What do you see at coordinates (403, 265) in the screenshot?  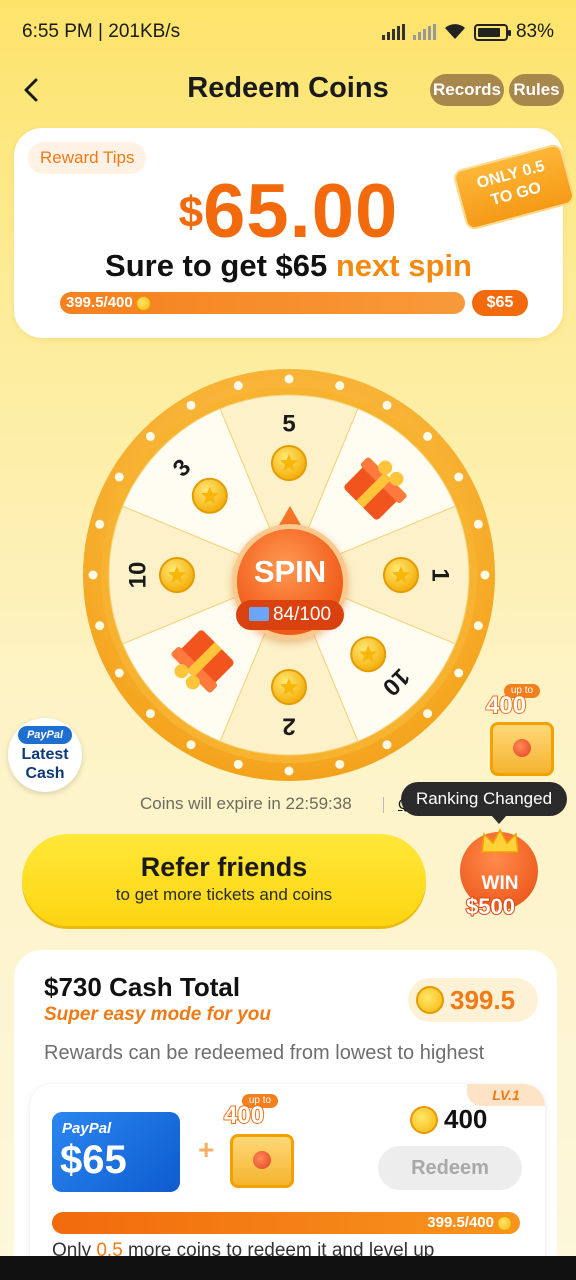 I see `sure-highlight: next spin` at bounding box center [403, 265].